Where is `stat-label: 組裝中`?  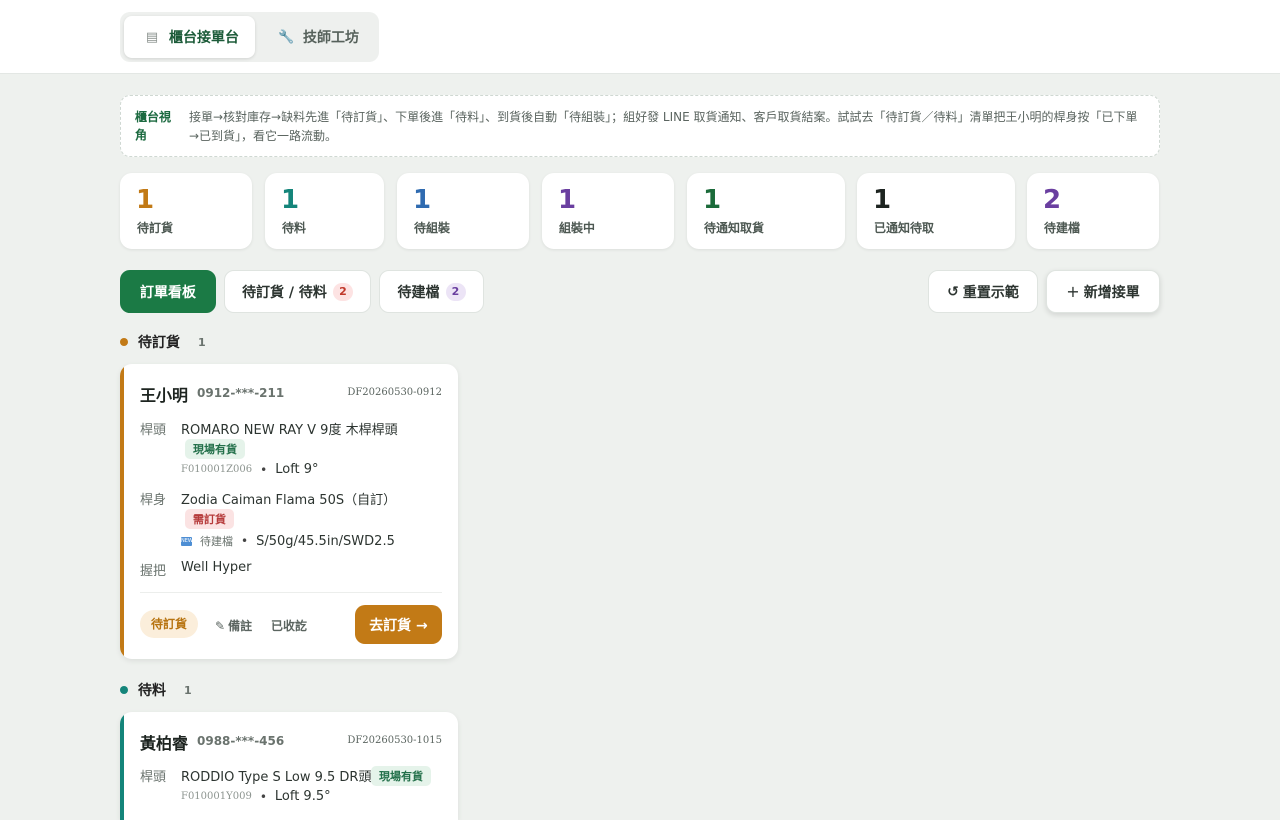
stat-label: 組裝中 is located at coordinates (577, 228).